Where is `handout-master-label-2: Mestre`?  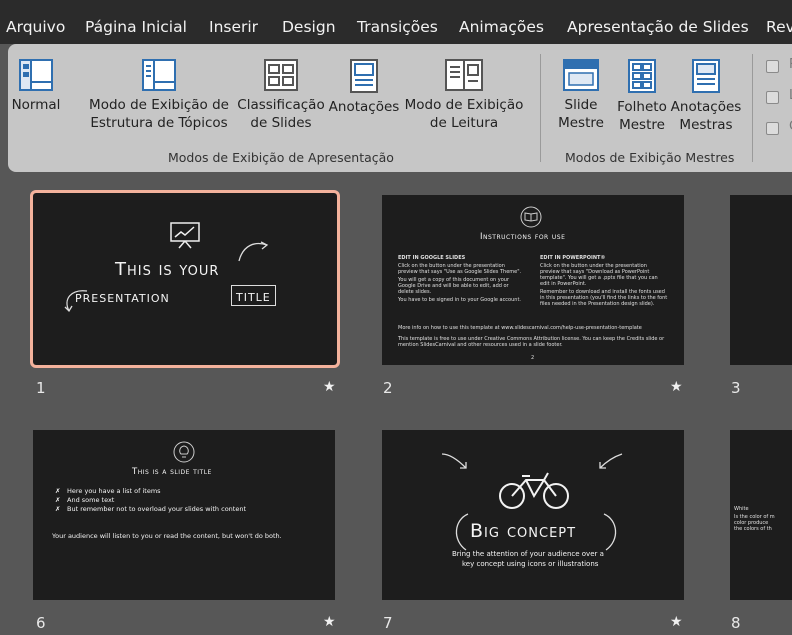
handout-master-label-2: Mestre is located at coordinates (642, 125).